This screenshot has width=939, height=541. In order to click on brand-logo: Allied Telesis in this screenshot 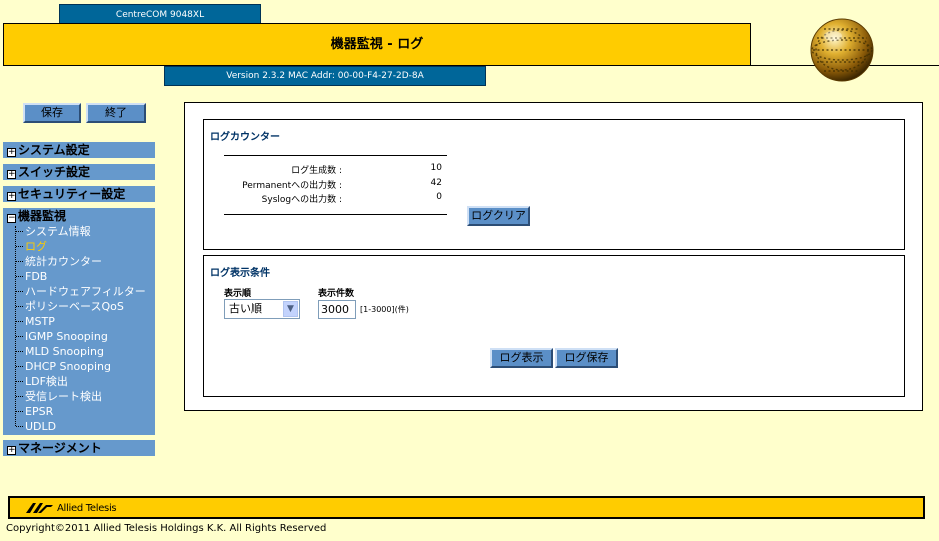, I will do `click(70, 508)`.